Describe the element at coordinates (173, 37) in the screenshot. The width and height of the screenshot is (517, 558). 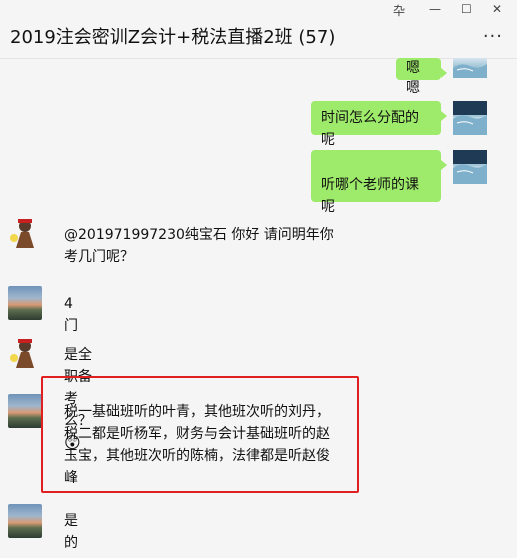
I see `chat-title: 2019注会密训Z会计+税法直播2班 (57)` at that location.